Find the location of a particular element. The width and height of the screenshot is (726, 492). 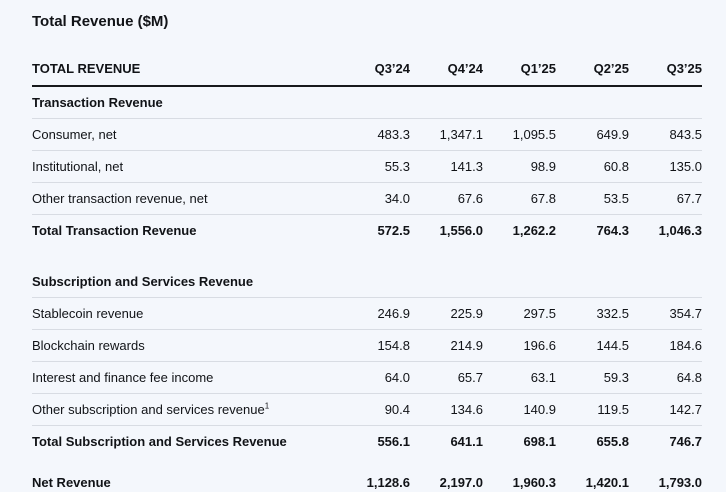

value-cell: 655.8 is located at coordinates (612, 441).